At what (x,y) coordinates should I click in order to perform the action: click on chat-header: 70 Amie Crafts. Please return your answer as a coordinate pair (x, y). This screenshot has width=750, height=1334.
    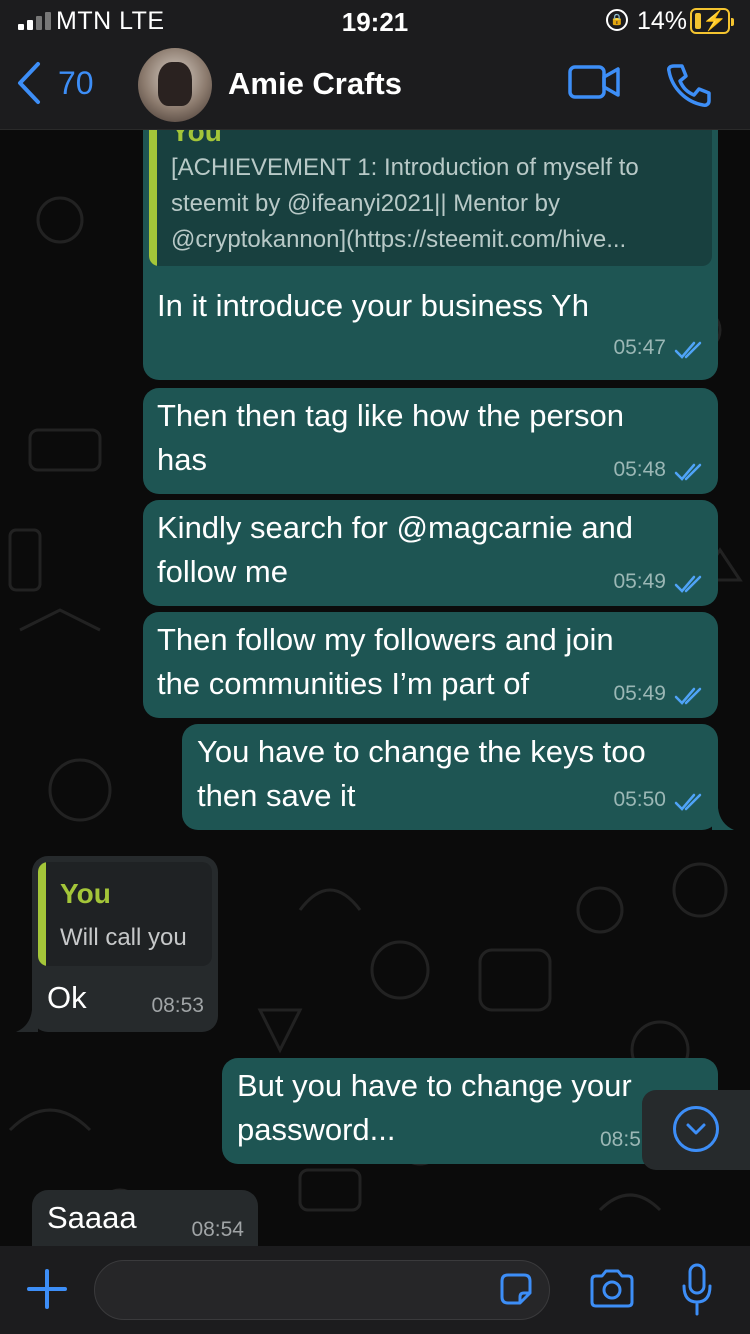
    Looking at the image, I should click on (375, 85).